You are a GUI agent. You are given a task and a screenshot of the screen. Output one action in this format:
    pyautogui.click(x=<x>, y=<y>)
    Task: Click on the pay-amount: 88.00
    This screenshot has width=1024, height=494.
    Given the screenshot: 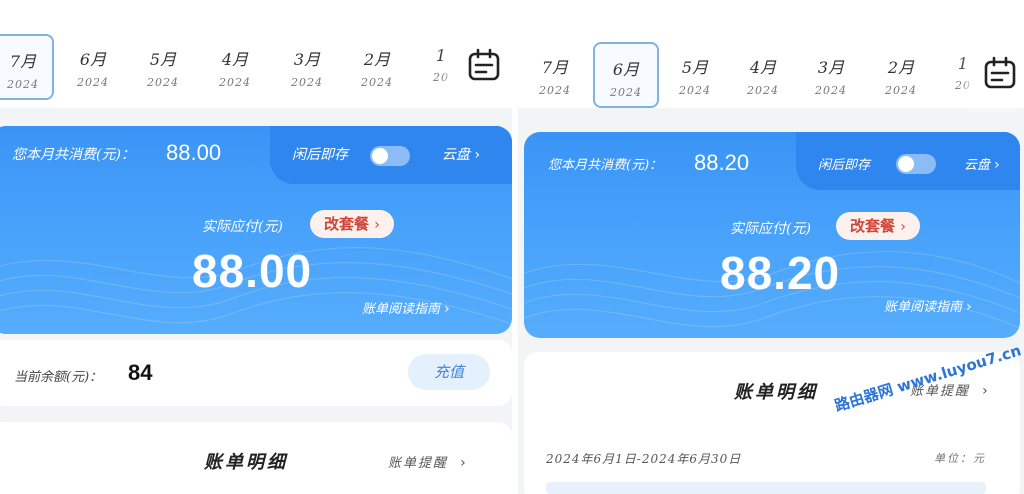 What is the action you would take?
    pyautogui.click(x=252, y=271)
    